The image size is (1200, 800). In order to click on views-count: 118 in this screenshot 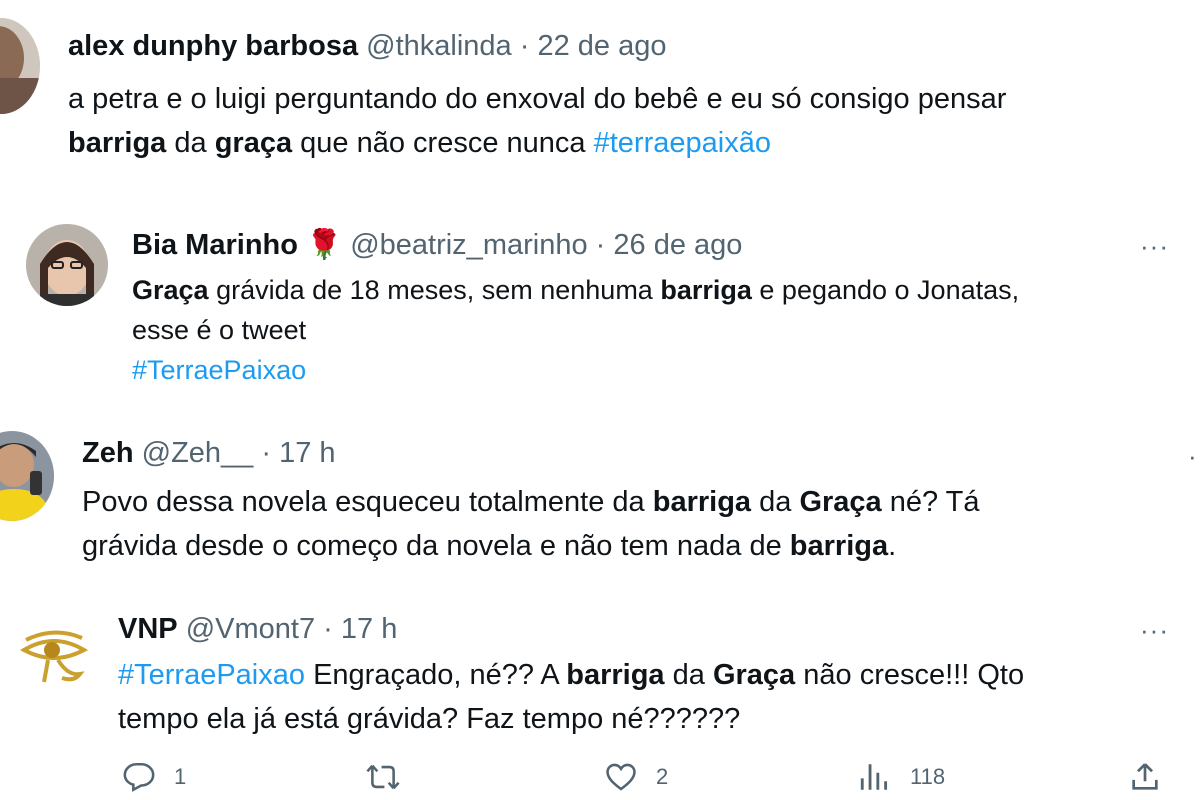, I will do `click(928, 776)`.